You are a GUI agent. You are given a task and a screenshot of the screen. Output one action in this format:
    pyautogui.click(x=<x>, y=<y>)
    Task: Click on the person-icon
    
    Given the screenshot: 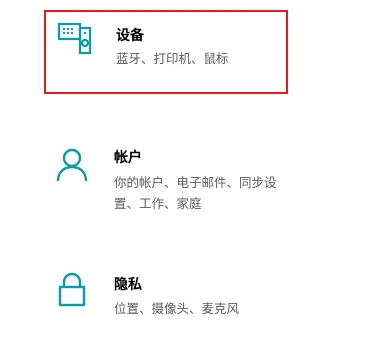 What is the action you would take?
    pyautogui.click(x=72, y=164)
    